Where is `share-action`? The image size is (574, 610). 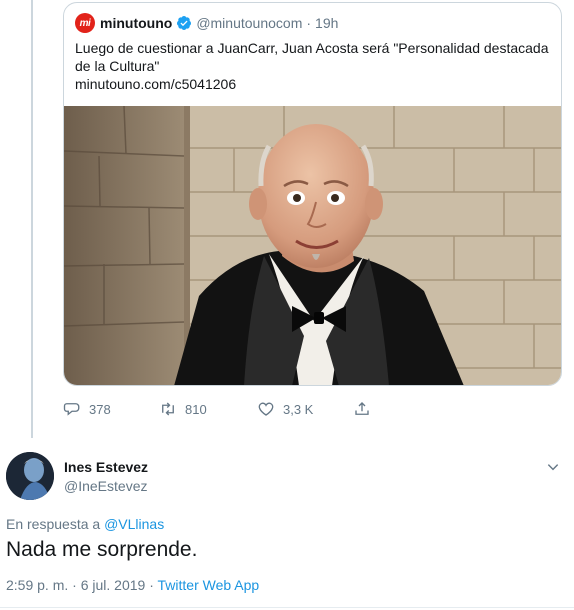
share-action is located at coordinates (366, 409).